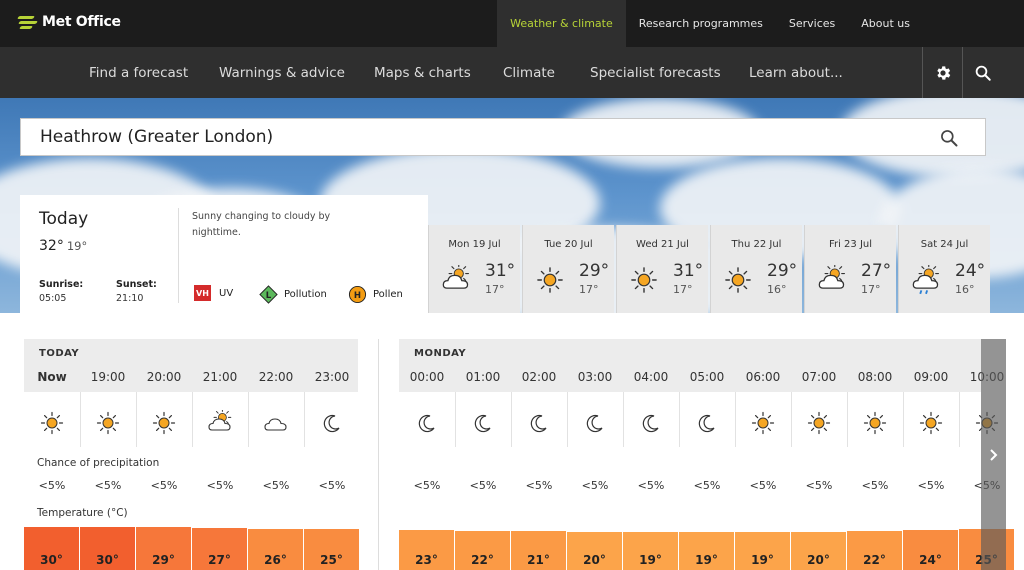  What do you see at coordinates (422, 72) in the screenshot?
I see `nav-maps-charts: Maps & charts` at bounding box center [422, 72].